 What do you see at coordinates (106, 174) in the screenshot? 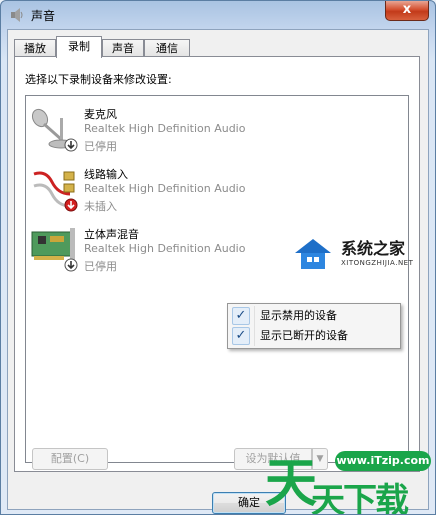
I see `device-name: 线路输入` at bounding box center [106, 174].